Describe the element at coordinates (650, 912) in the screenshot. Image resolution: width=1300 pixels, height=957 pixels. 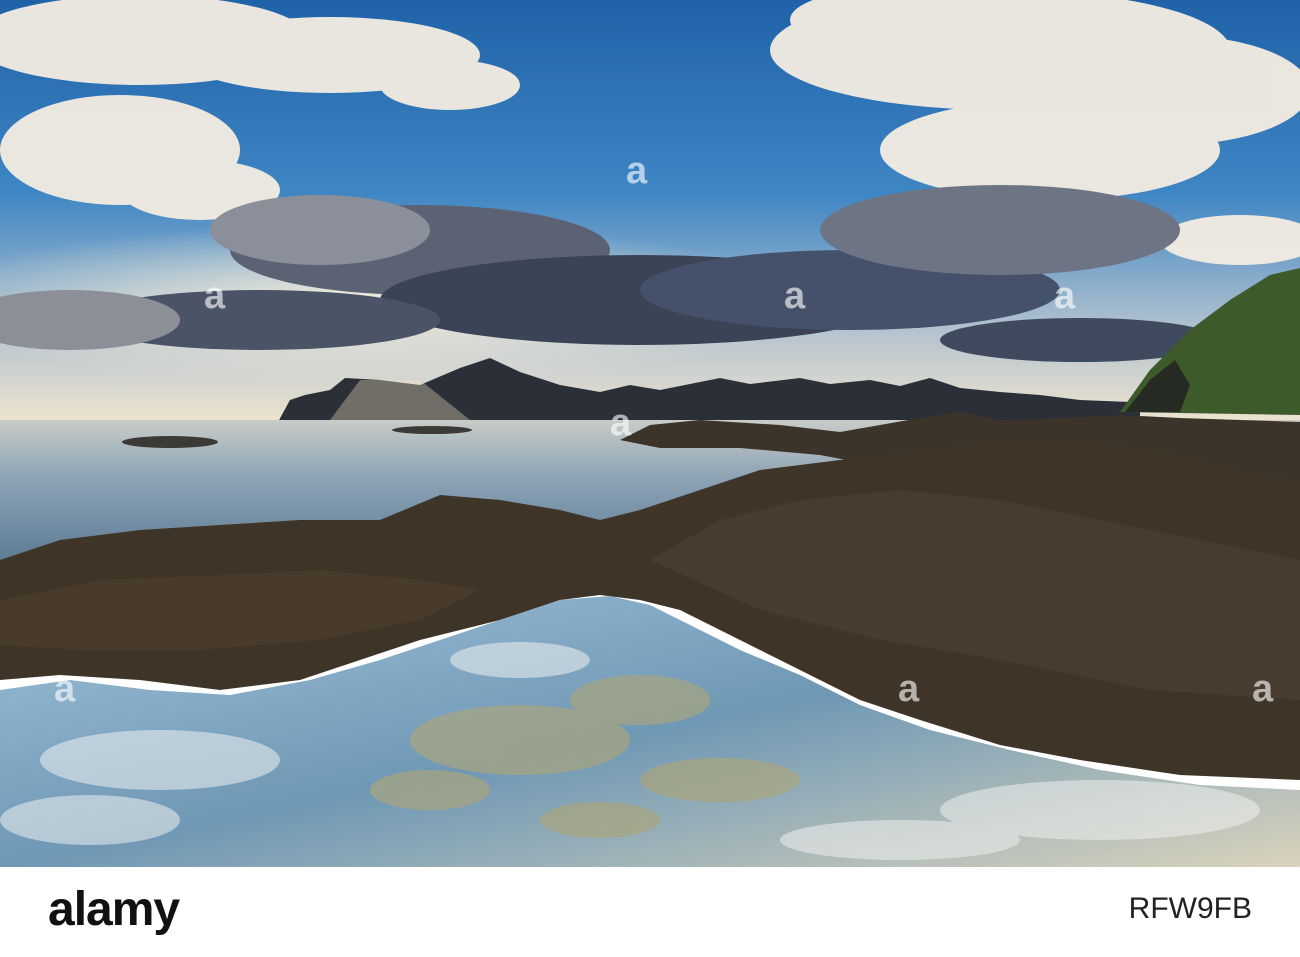
I see `footer: alamy RFW9FB` at that location.